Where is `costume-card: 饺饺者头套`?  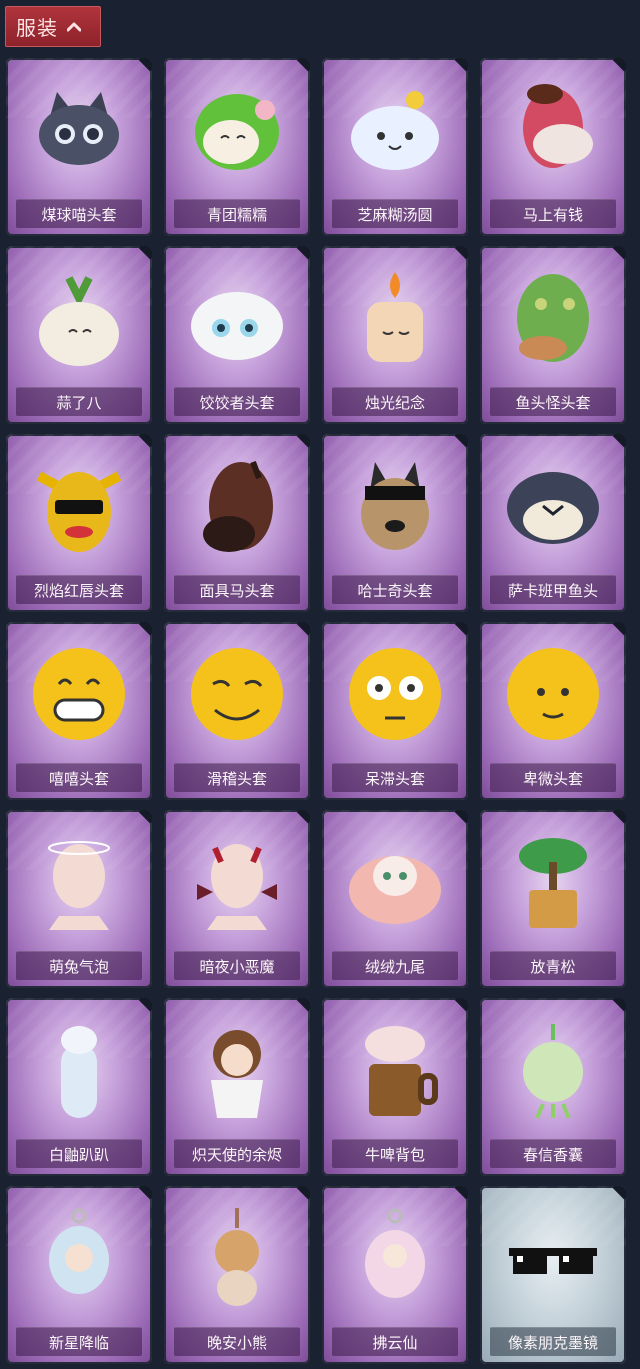 costume-card: 饺饺者头套 is located at coordinates (237, 335).